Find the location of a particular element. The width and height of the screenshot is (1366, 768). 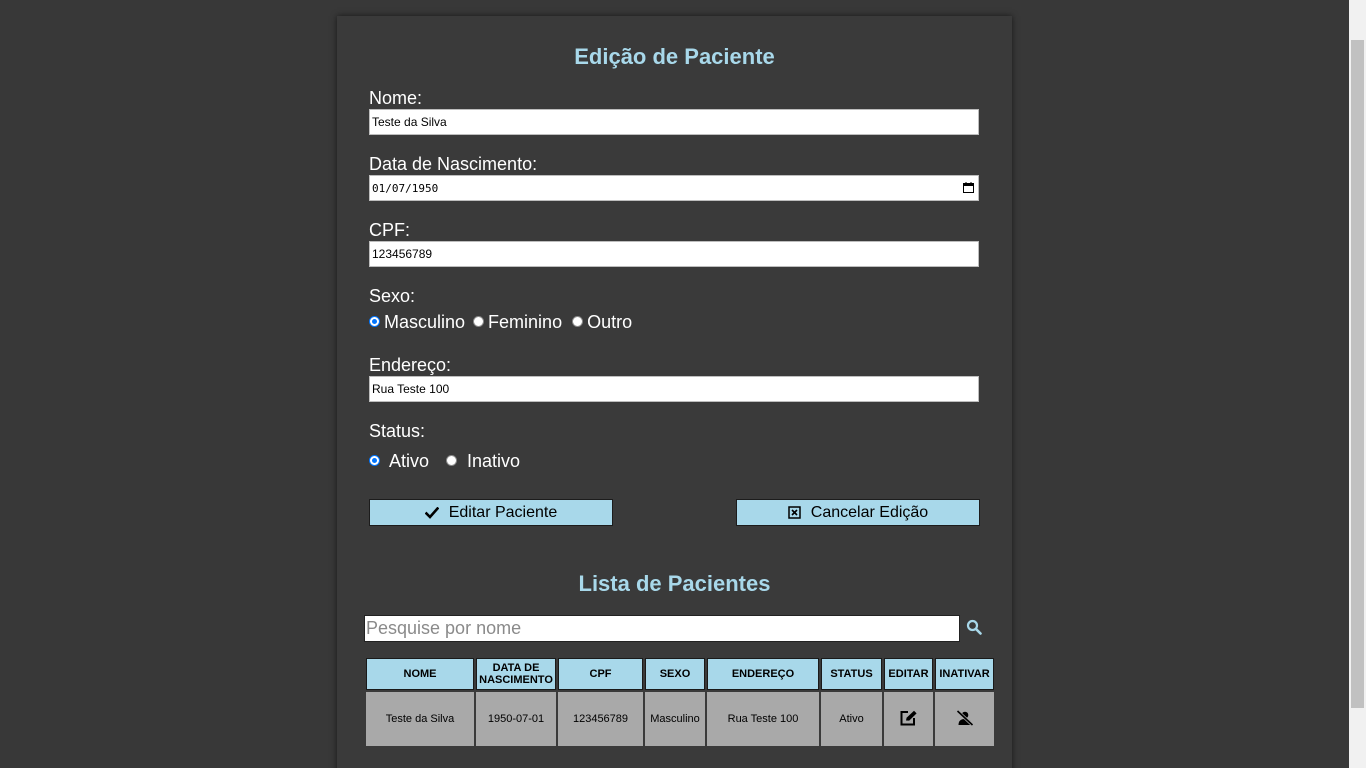

radio-ativo is located at coordinates (374, 460).